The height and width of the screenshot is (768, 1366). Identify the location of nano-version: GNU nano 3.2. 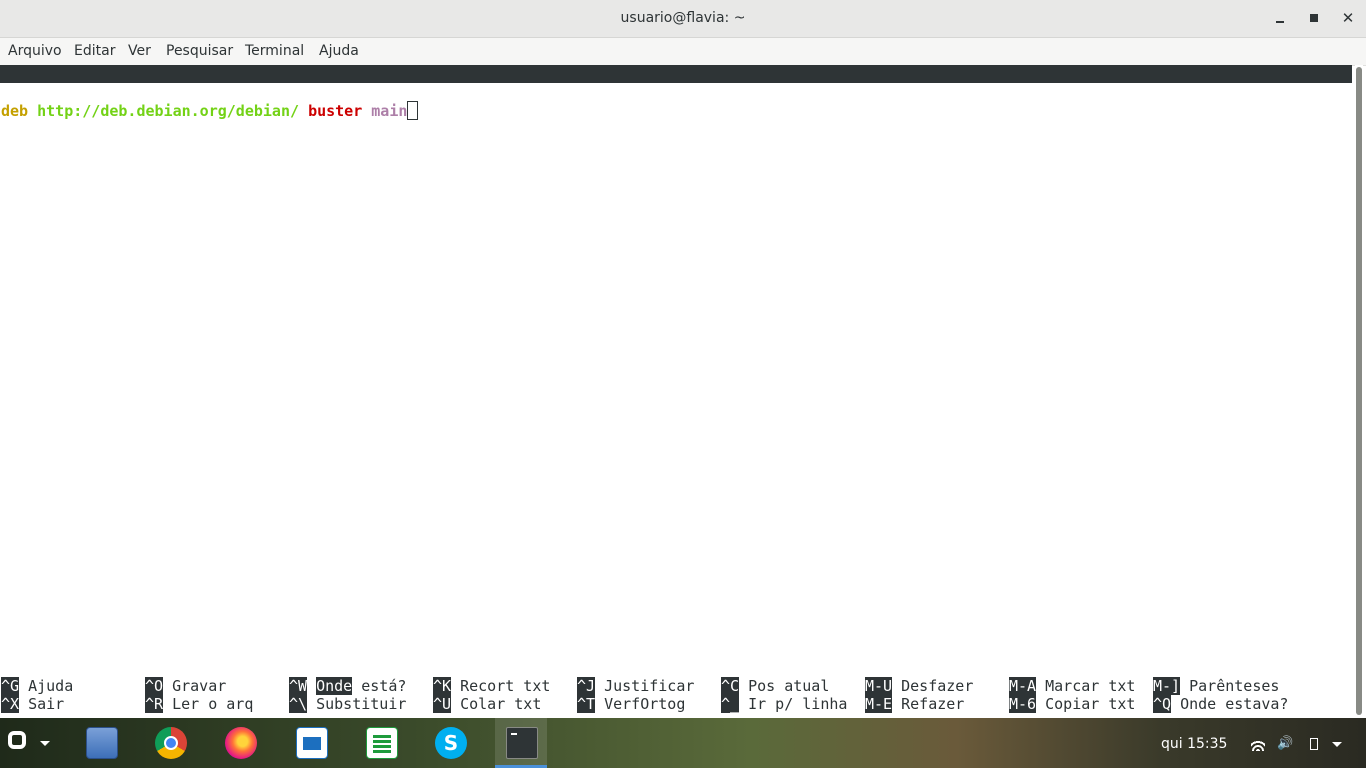
(73, 92).